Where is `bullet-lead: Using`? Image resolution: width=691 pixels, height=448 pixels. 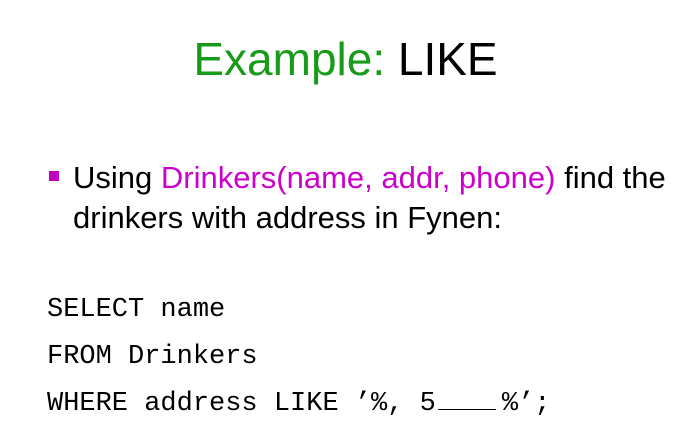
bullet-lead: Using is located at coordinates (117, 177).